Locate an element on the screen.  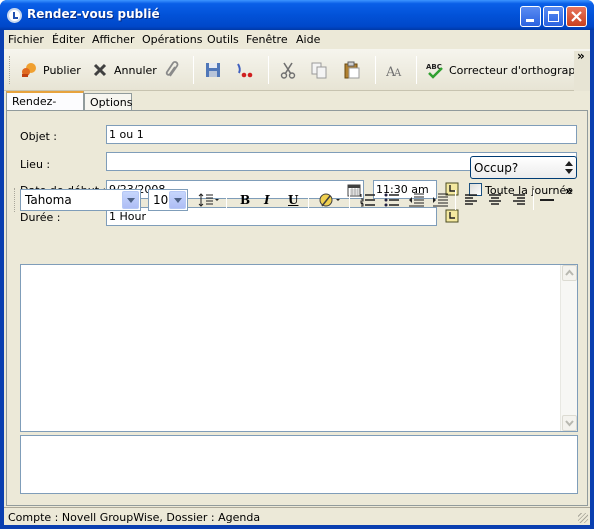
menu-outils: Outils is located at coordinates (223, 39).